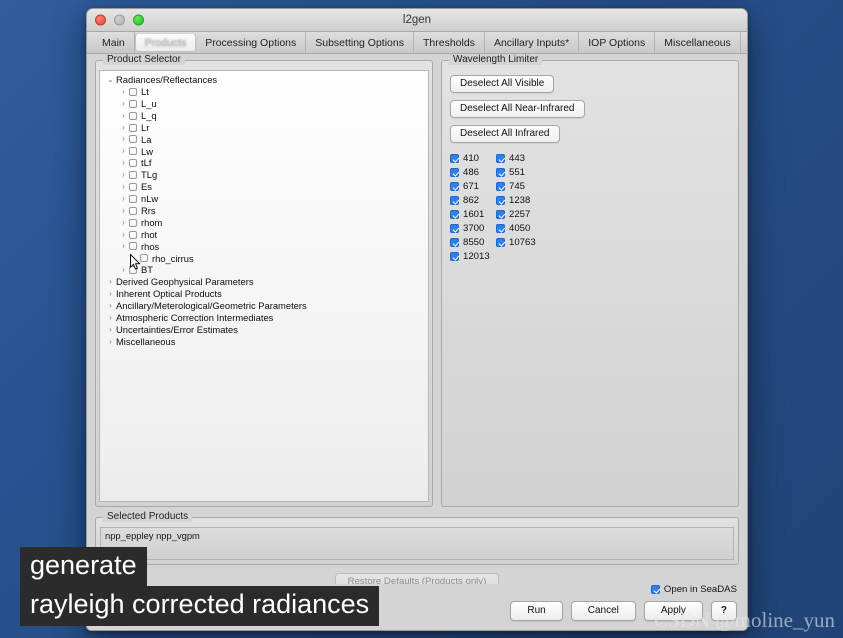  What do you see at coordinates (265, 128) in the screenshot?
I see `tree-item: › Lr` at bounding box center [265, 128].